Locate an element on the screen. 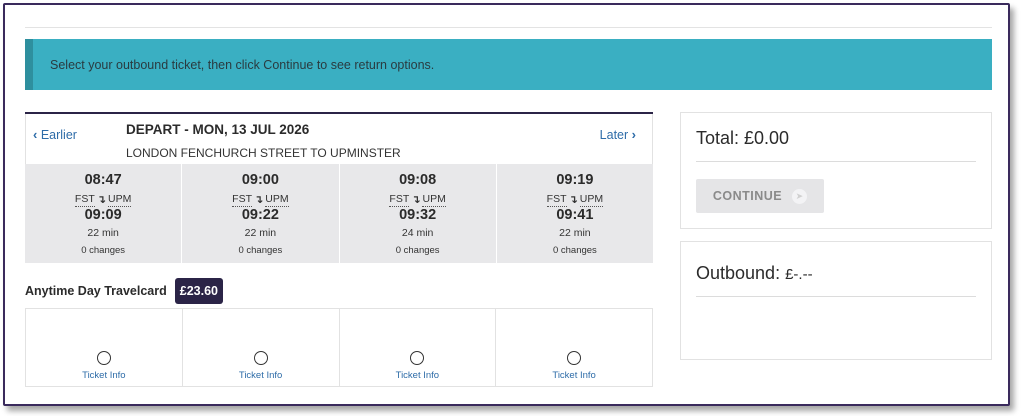 This screenshot has width=1025, height=416. arrive-time: 09:09 is located at coordinates (103, 215).